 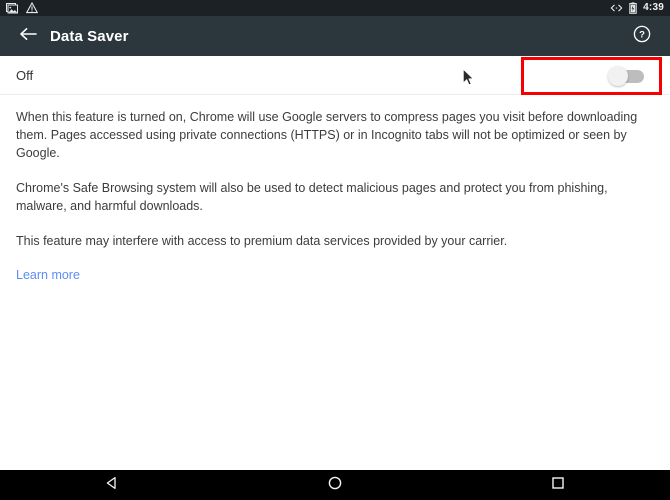 I want to click on back-arrow-icon, so click(x=28, y=36).